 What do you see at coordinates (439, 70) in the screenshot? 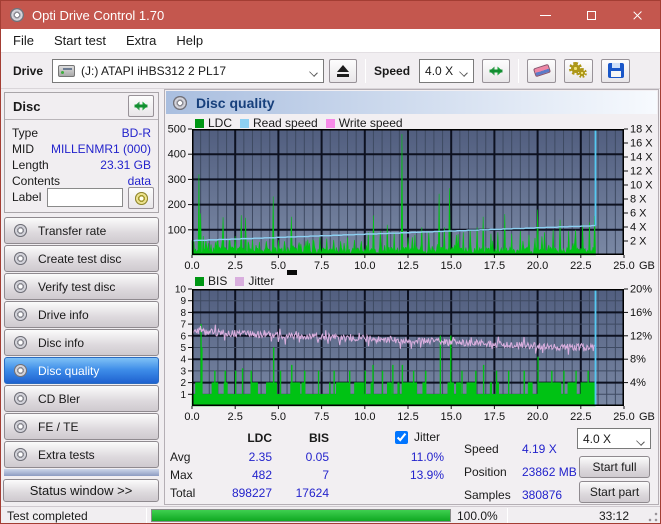
I see `speed-select-value: 4.0 X` at bounding box center [439, 70].